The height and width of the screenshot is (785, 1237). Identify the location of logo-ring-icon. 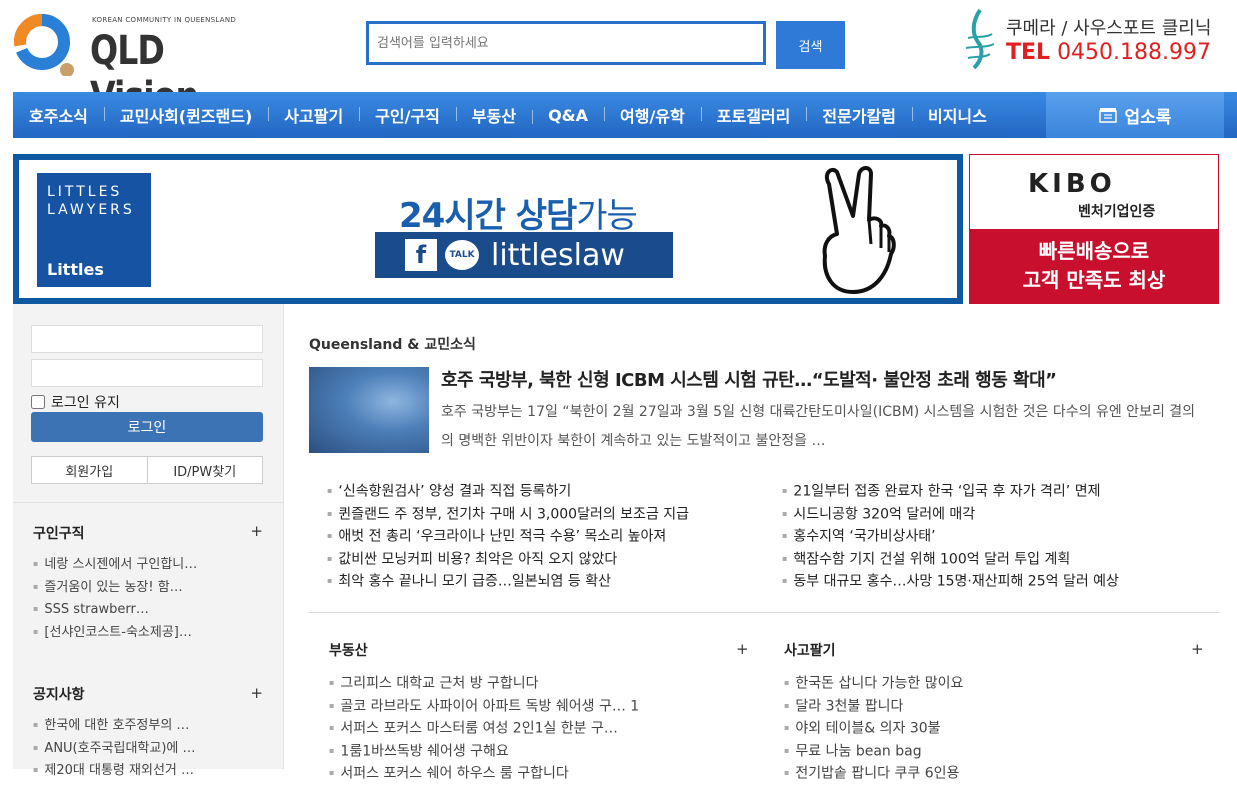
(44, 45).